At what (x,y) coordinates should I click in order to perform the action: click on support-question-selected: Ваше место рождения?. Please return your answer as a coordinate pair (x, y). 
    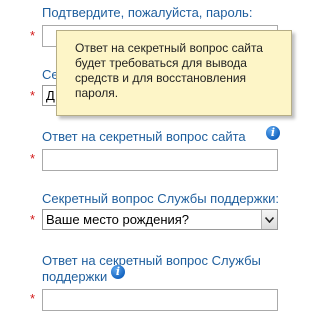
    Looking at the image, I should click on (118, 219).